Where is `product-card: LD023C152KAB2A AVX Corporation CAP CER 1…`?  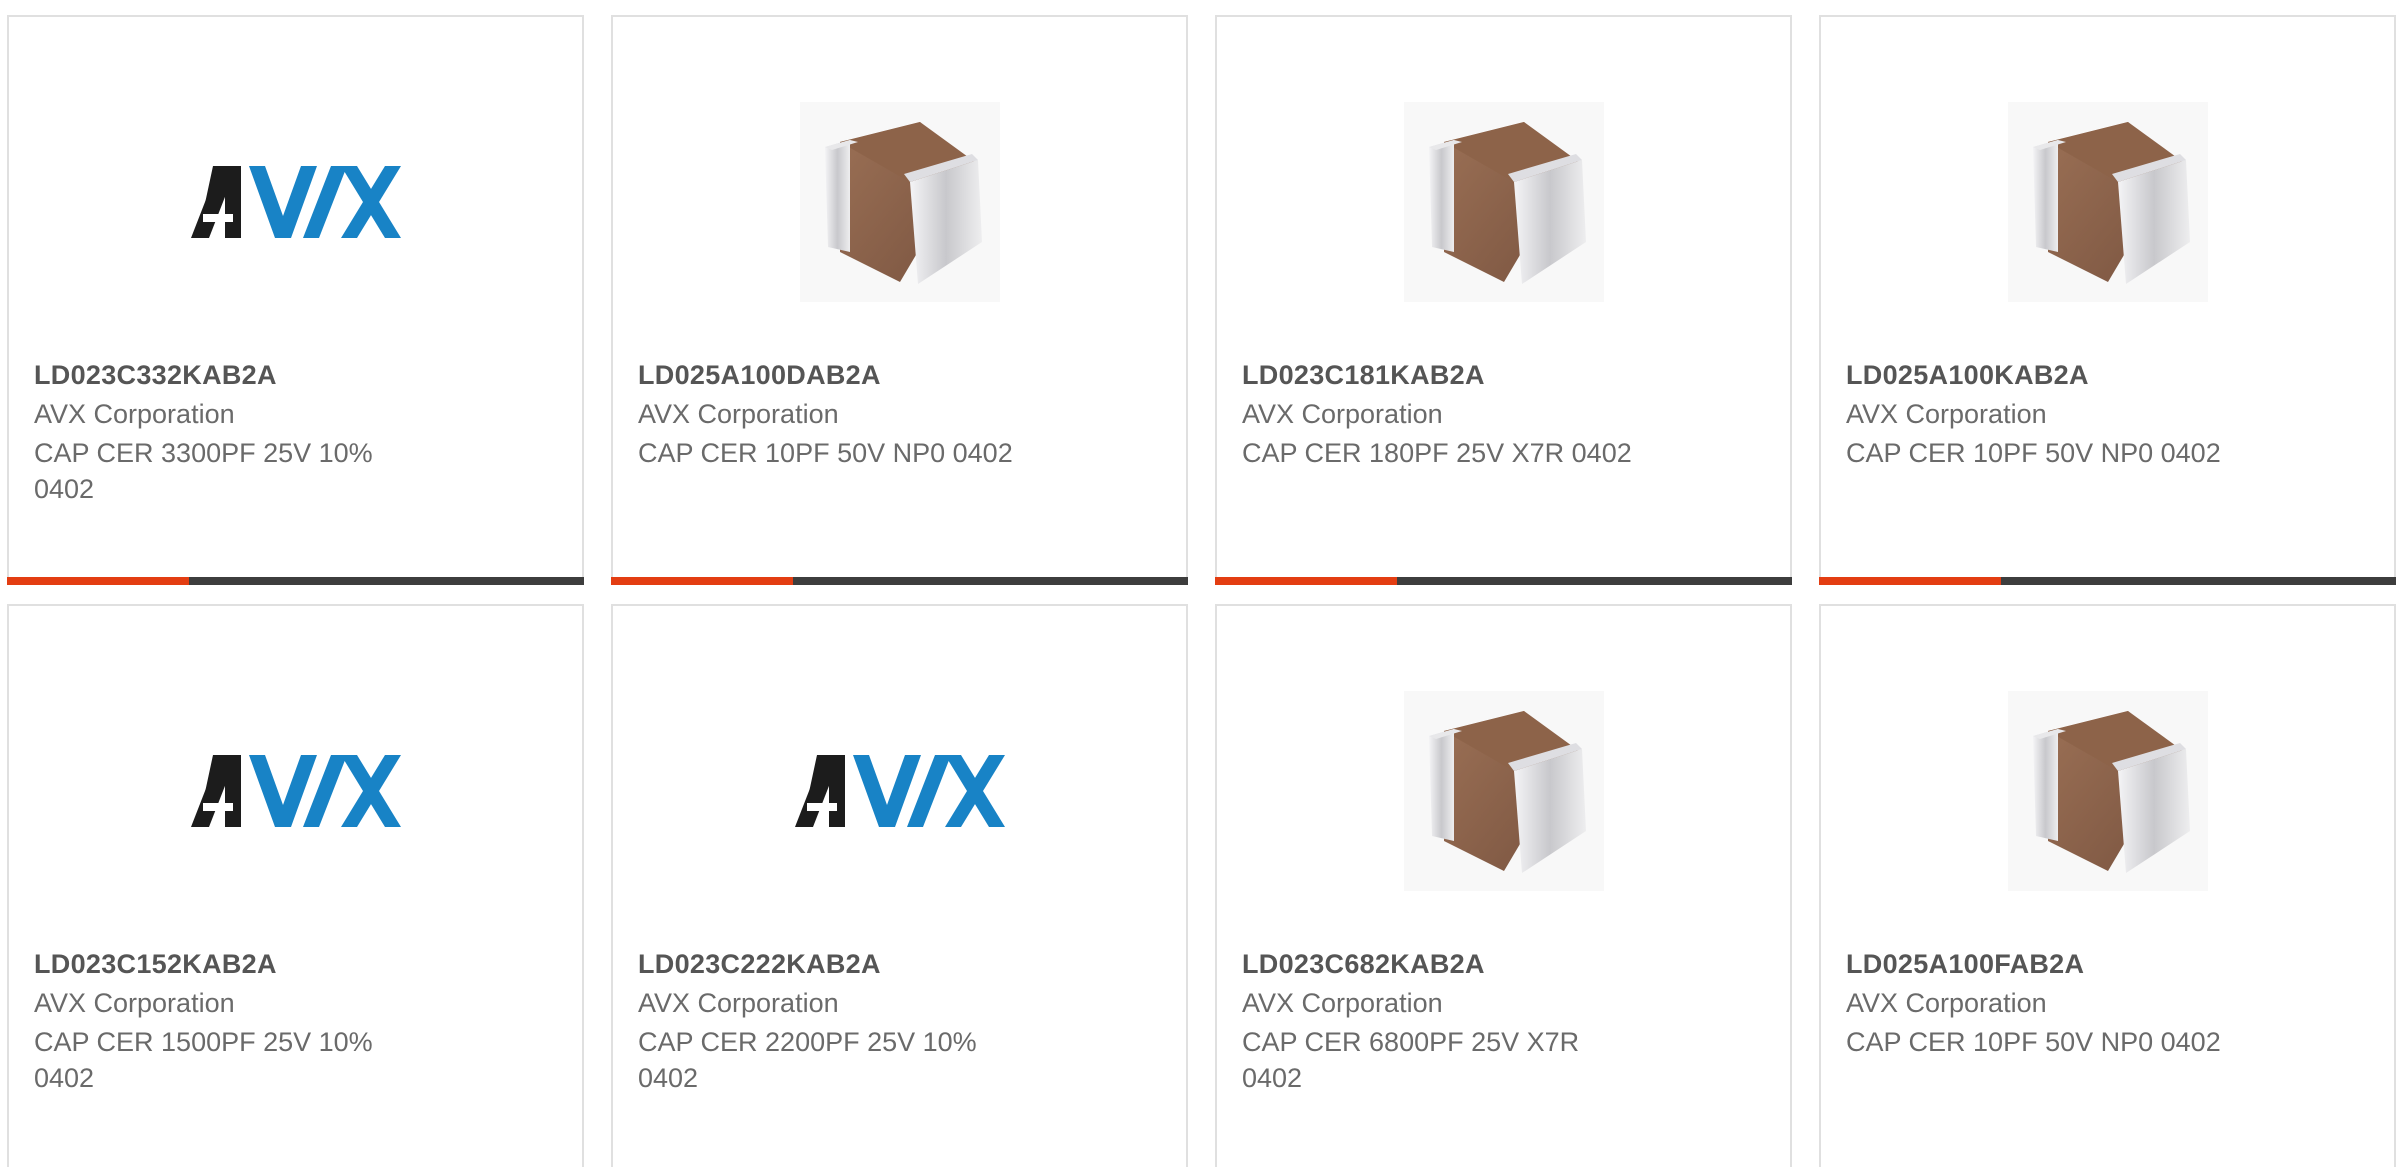
product-card: LD023C152KAB2A AVX Corporation CAP CER 1… is located at coordinates (295, 885).